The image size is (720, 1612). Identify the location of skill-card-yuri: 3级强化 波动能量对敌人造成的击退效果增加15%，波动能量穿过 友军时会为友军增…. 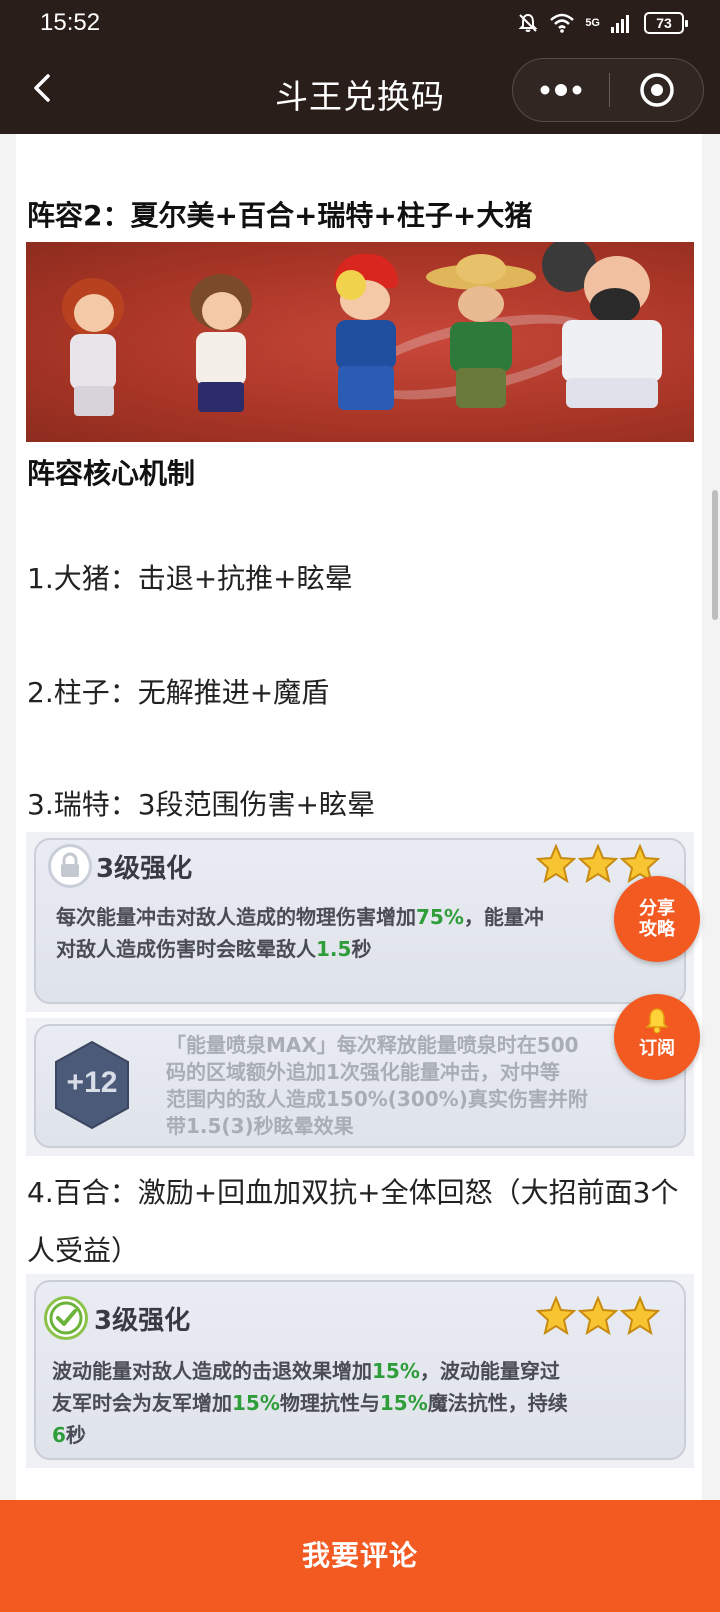
(360, 1371).